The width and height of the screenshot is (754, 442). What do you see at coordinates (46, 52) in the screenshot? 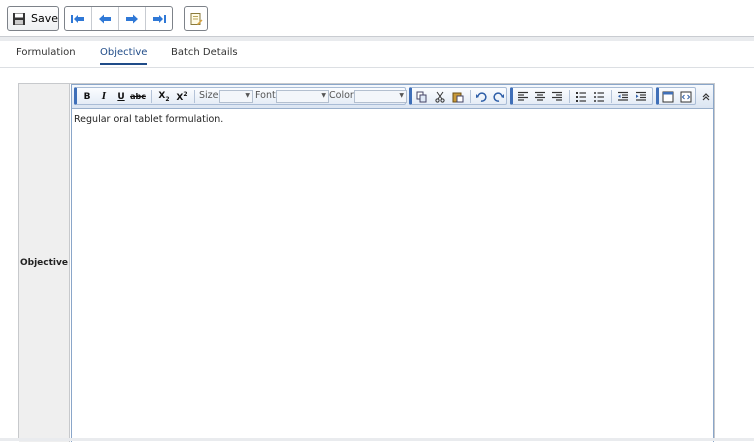
I see `tab-formulation: Formulation` at bounding box center [46, 52].